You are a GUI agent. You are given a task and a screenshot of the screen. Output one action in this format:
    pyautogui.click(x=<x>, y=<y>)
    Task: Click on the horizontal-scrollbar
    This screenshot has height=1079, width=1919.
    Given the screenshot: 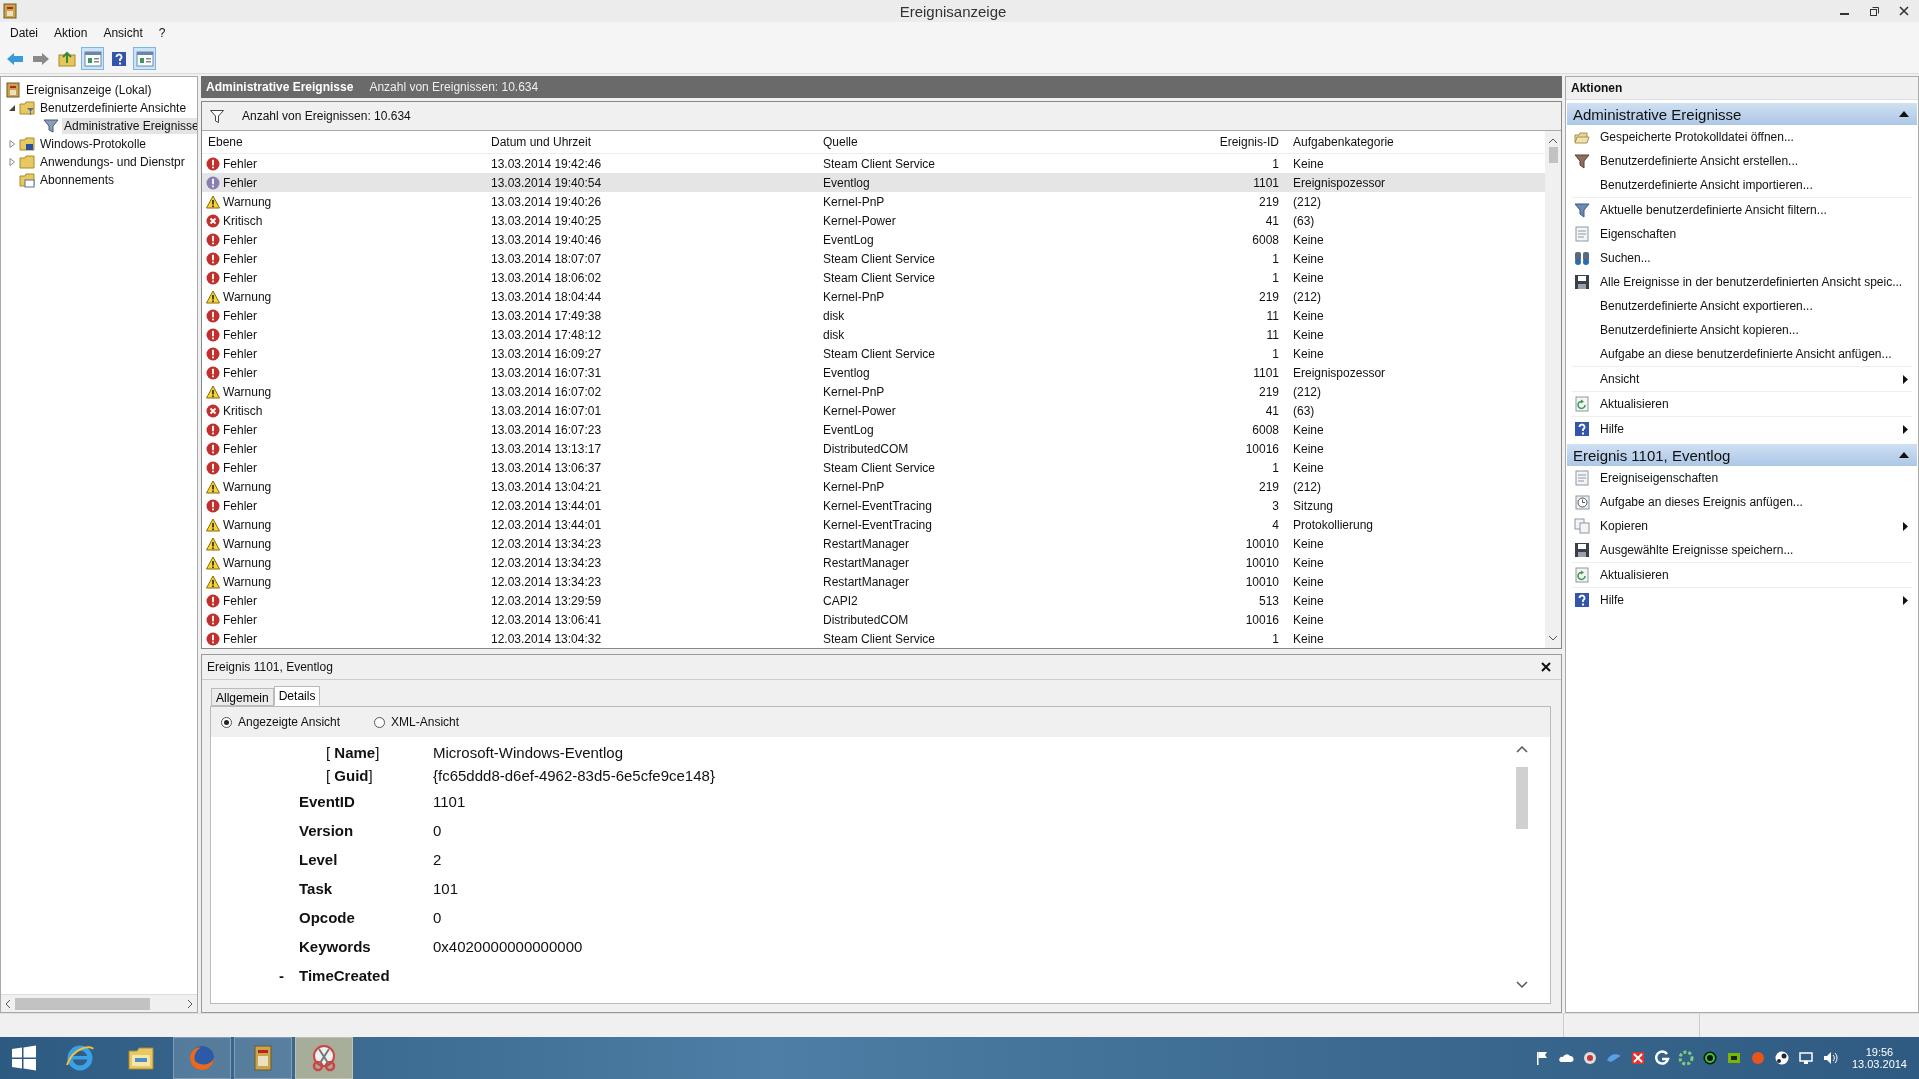 What is the action you would take?
    pyautogui.click(x=99, y=1003)
    